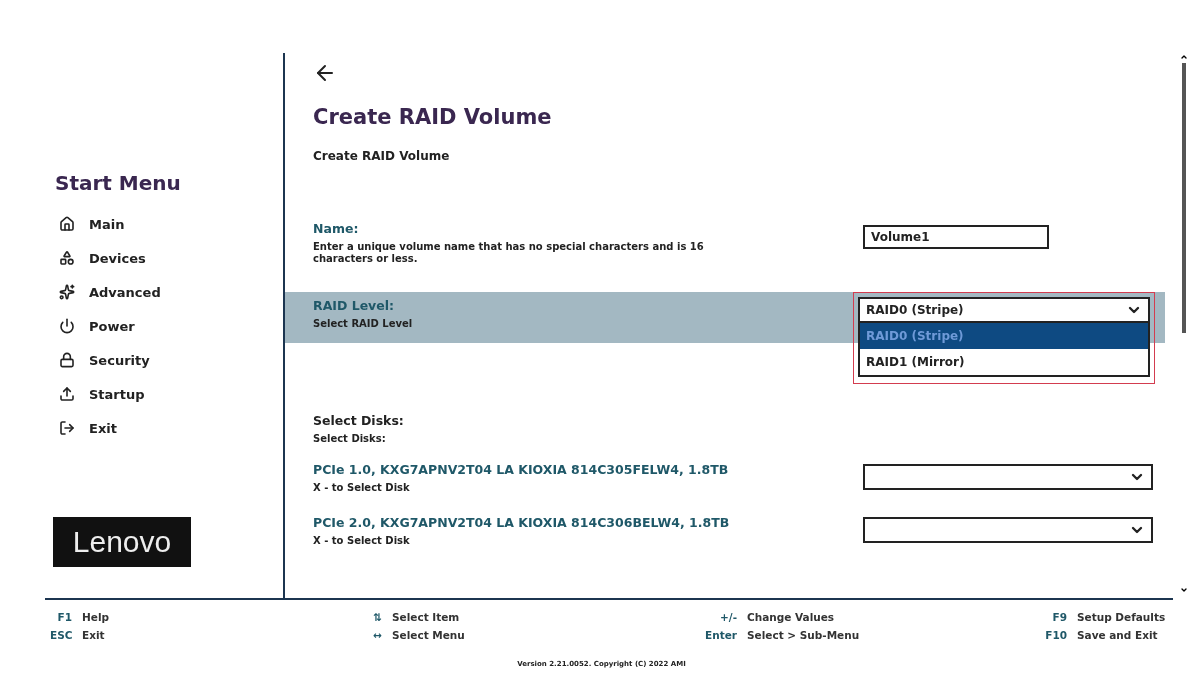 The image size is (1203, 678). I want to click on setting-label: RAID Level:, so click(354, 305).